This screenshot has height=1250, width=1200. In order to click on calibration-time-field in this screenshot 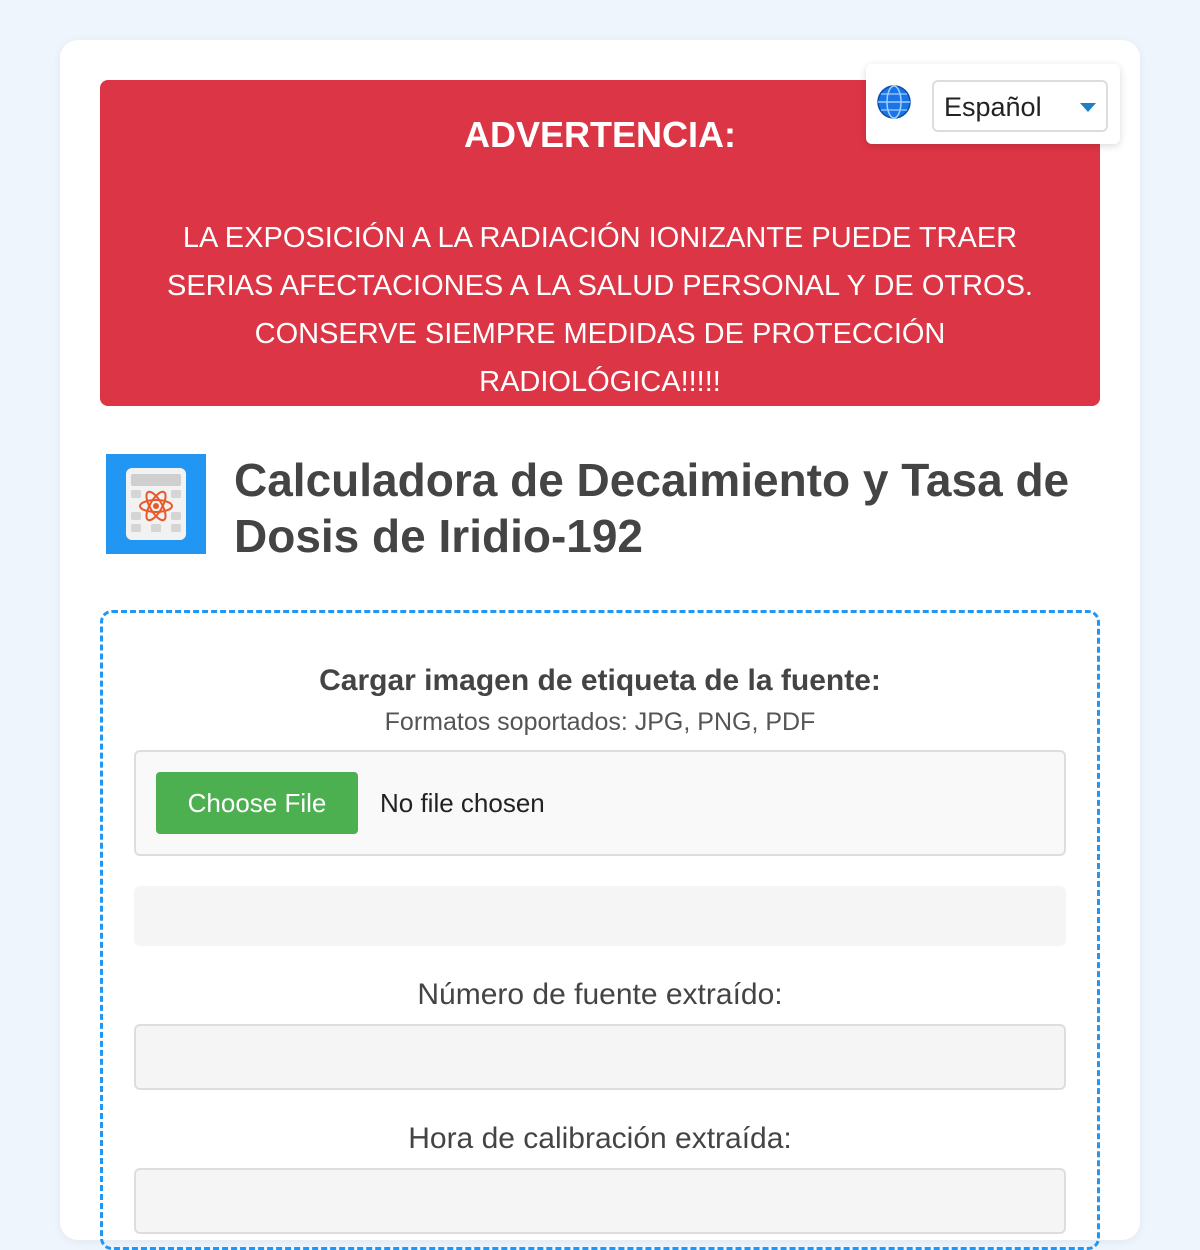, I will do `click(600, 1201)`.